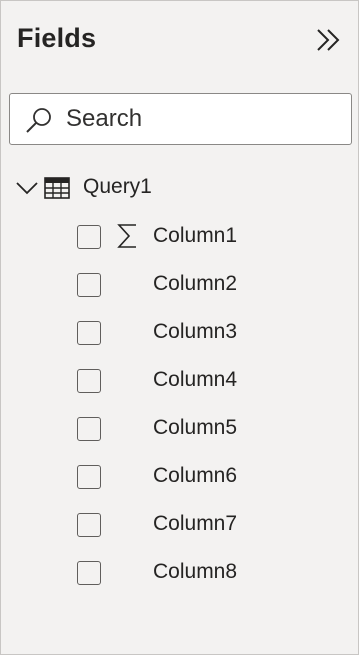  Describe the element at coordinates (180, 189) in the screenshot. I see `table-item-query1: Query1` at that location.